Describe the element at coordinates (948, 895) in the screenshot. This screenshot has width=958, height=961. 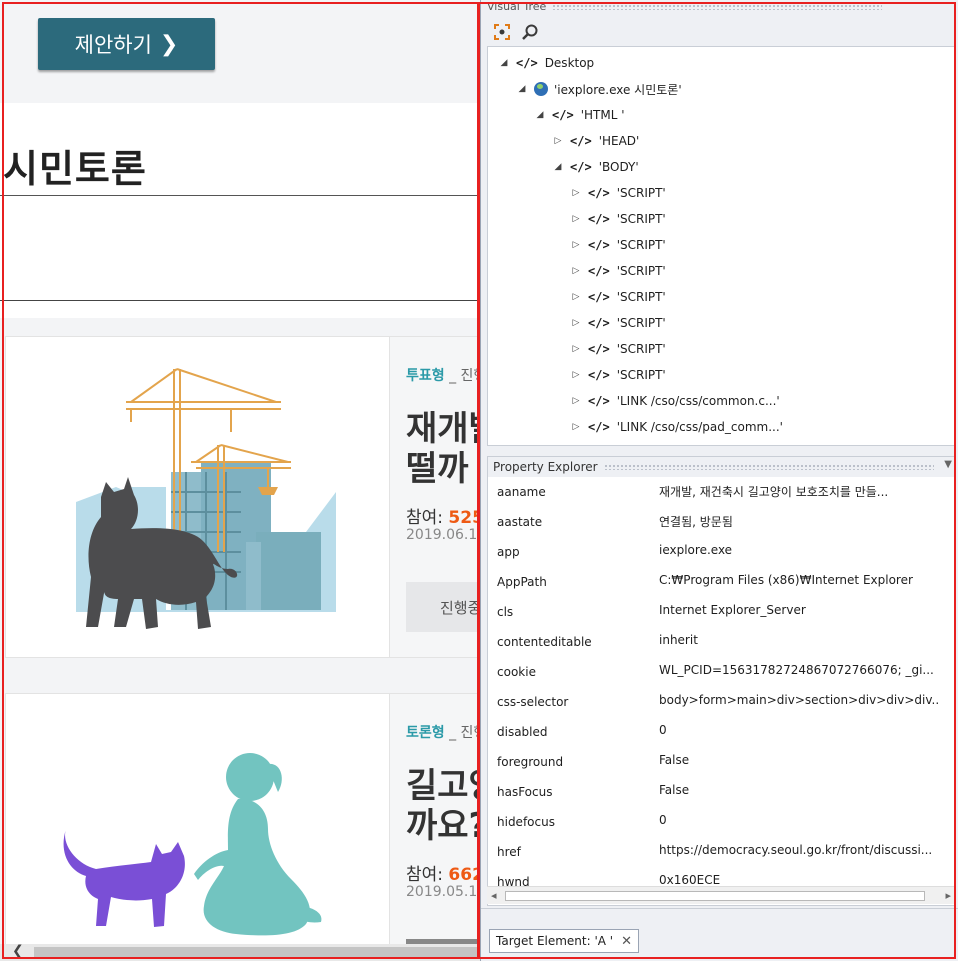
I see `scroll-right-icon: ▸` at that location.